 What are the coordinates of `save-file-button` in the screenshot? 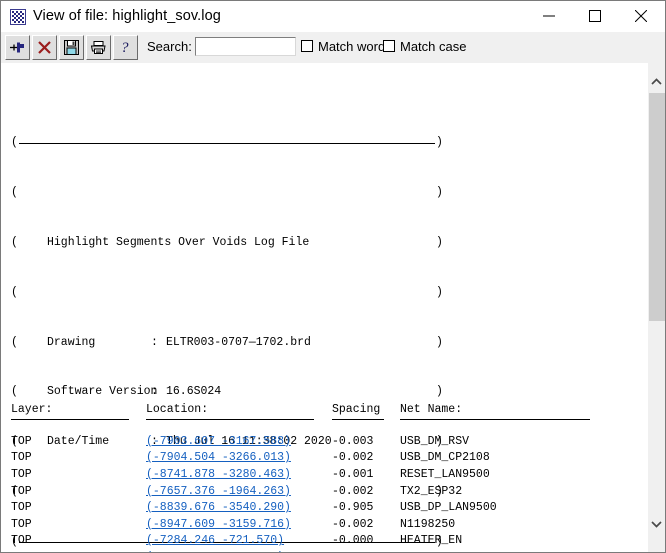 It's located at (71, 47).